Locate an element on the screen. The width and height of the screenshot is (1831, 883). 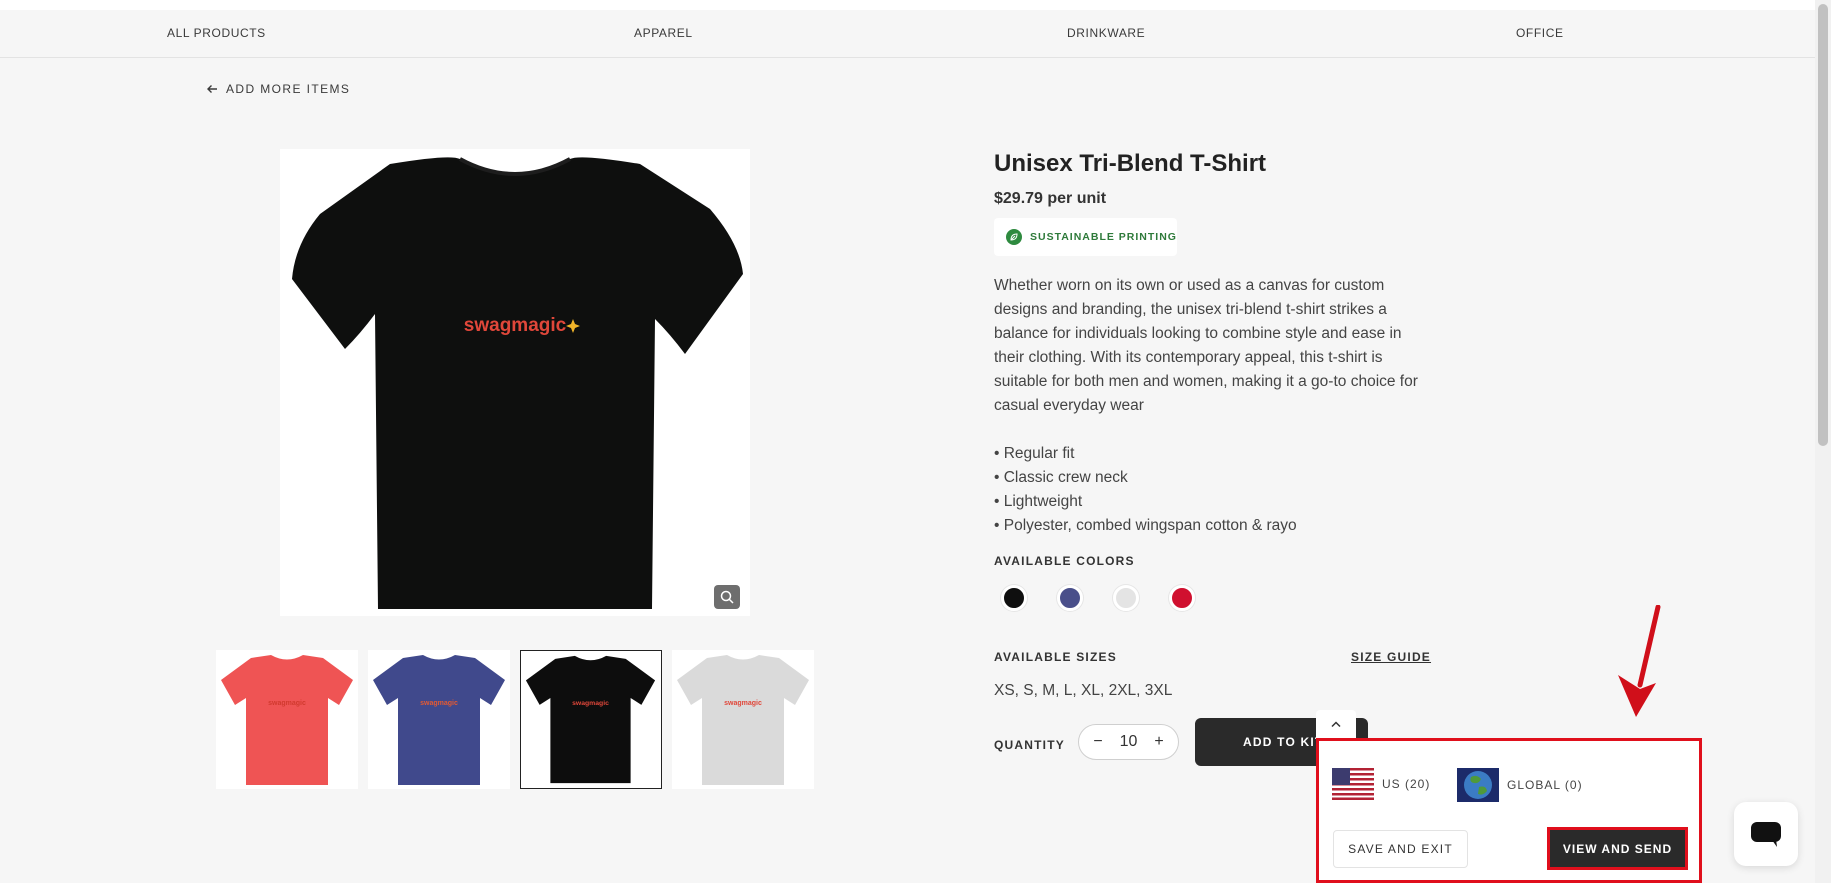
available-colors-label: AVAILABLE COLORS is located at coordinates (1064, 561).